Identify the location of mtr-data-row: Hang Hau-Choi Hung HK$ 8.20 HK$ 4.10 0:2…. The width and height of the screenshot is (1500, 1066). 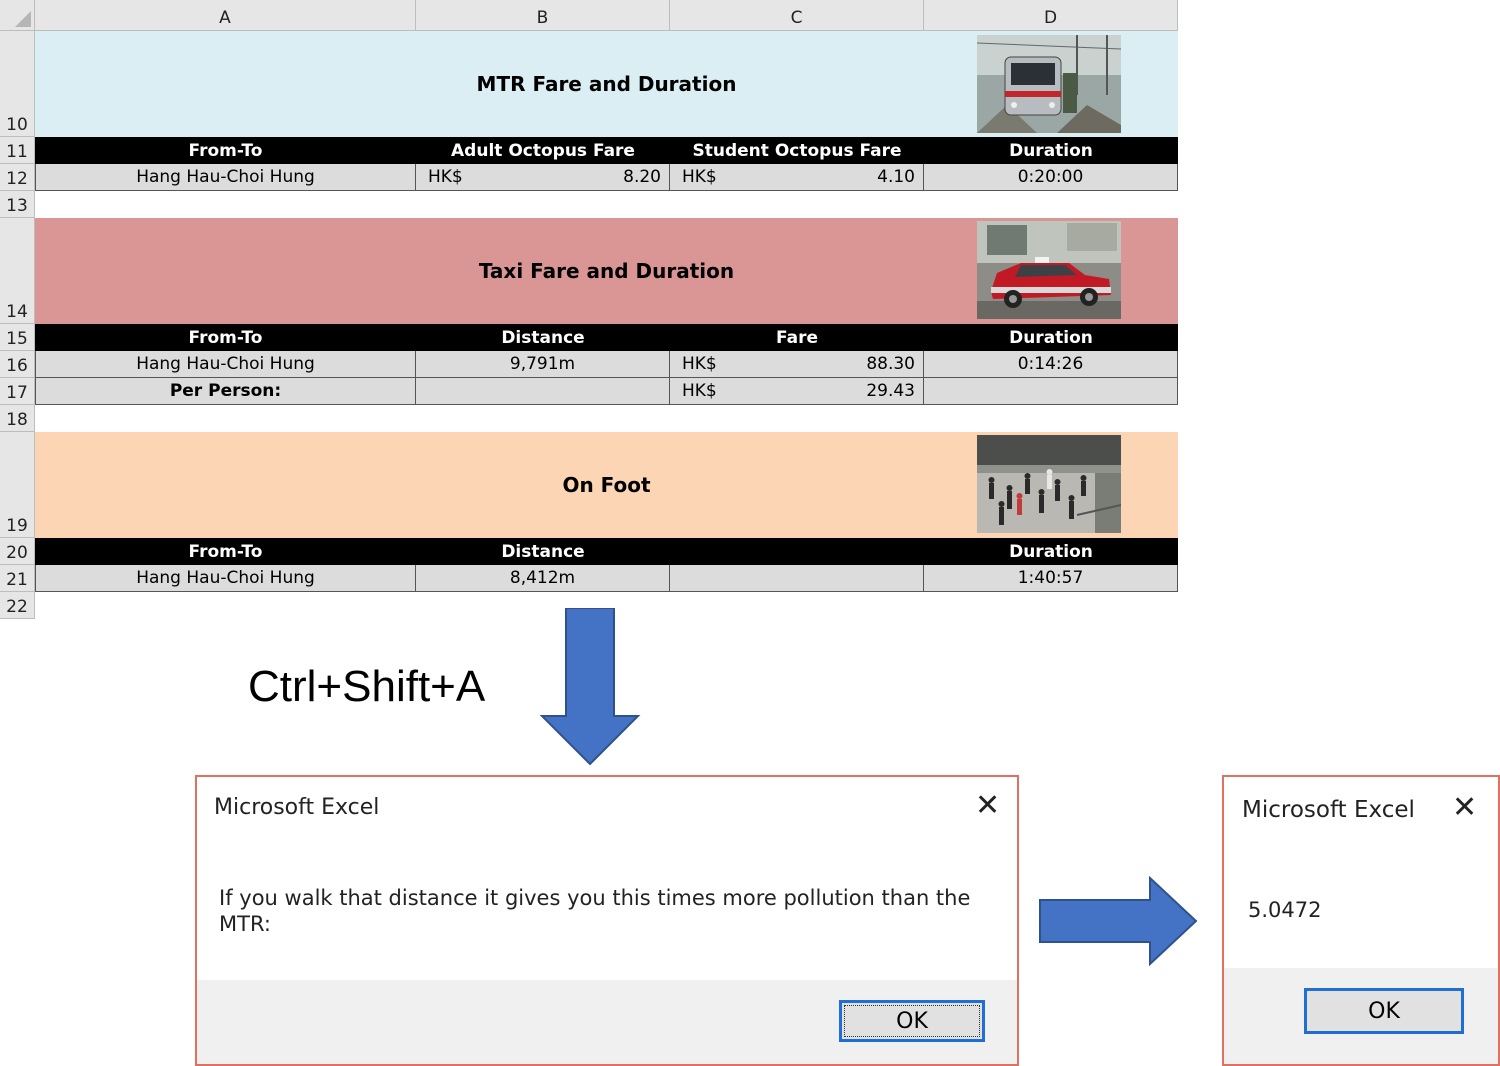
(606, 177).